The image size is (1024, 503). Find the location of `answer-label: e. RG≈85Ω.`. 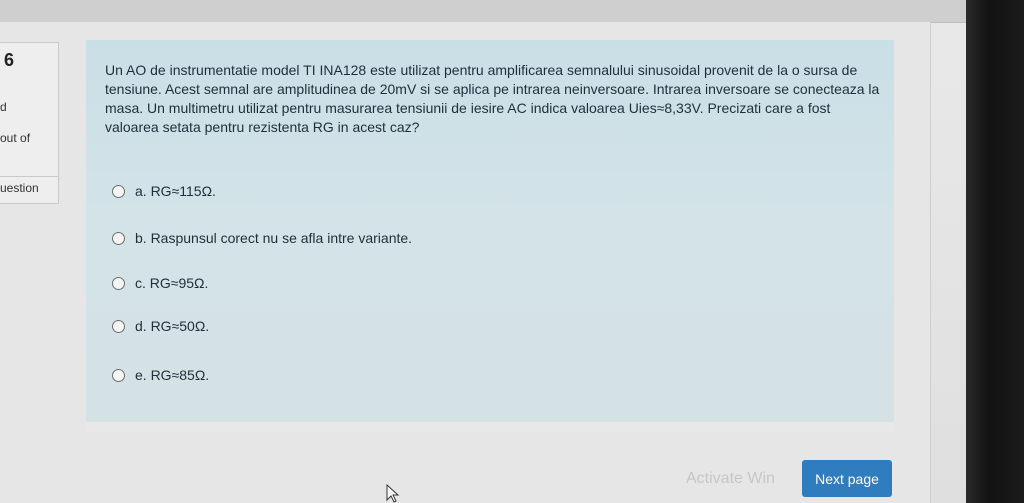

answer-label: e. RG≈85Ω. is located at coordinates (172, 375).